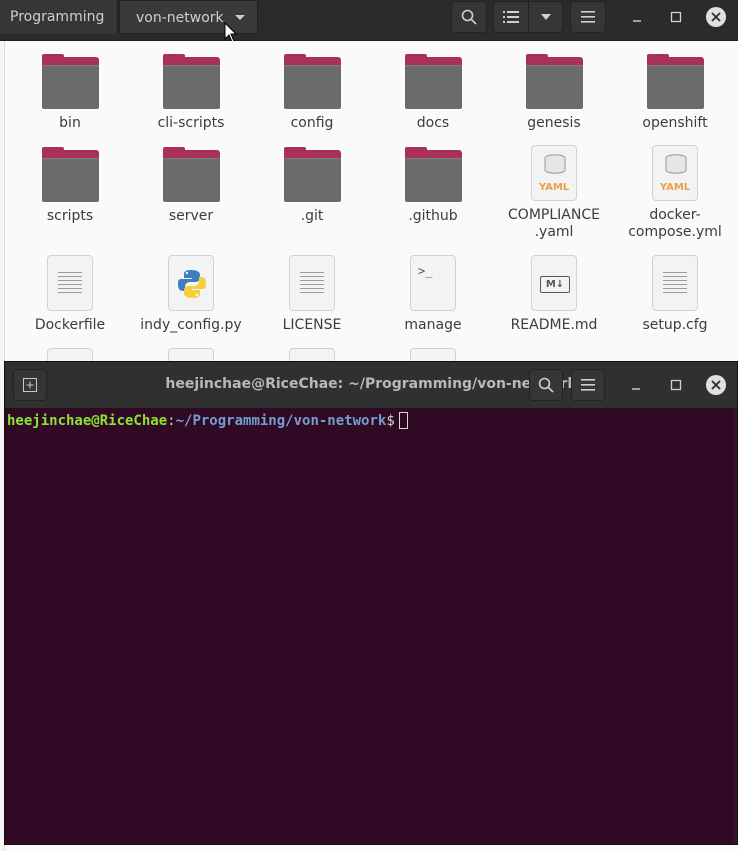 The height and width of the screenshot is (851, 738). What do you see at coordinates (675, 223) in the screenshot?
I see `item-label: docker- compose.yml` at bounding box center [675, 223].